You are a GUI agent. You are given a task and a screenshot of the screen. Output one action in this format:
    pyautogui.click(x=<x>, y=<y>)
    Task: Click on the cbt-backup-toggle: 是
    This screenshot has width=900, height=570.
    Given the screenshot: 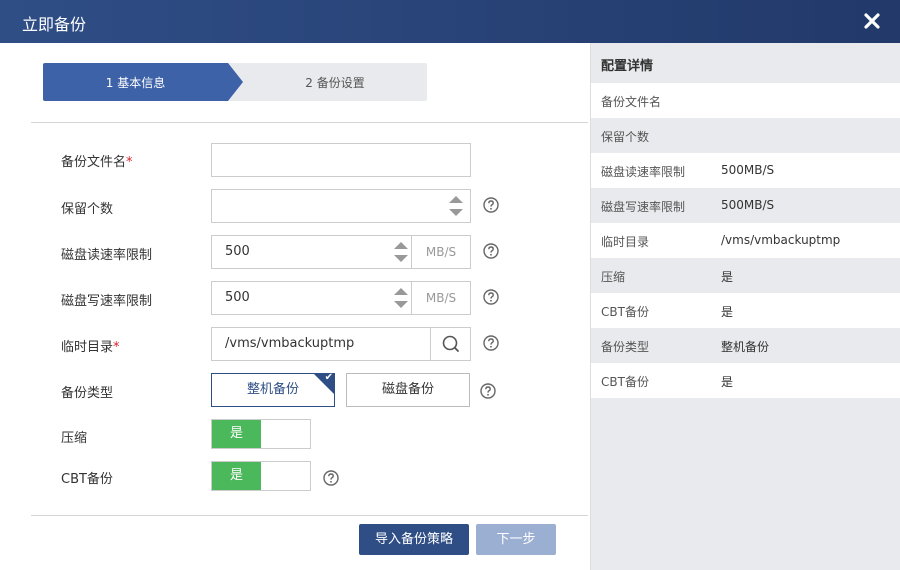 What is the action you would take?
    pyautogui.click(x=261, y=476)
    